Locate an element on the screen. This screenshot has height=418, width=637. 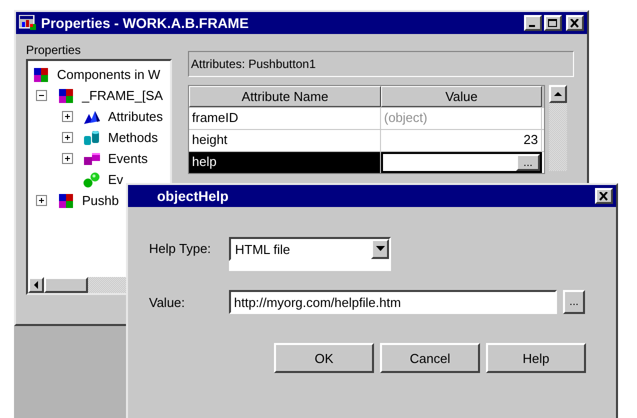
dialog-button: Cancel is located at coordinates (430, 358).